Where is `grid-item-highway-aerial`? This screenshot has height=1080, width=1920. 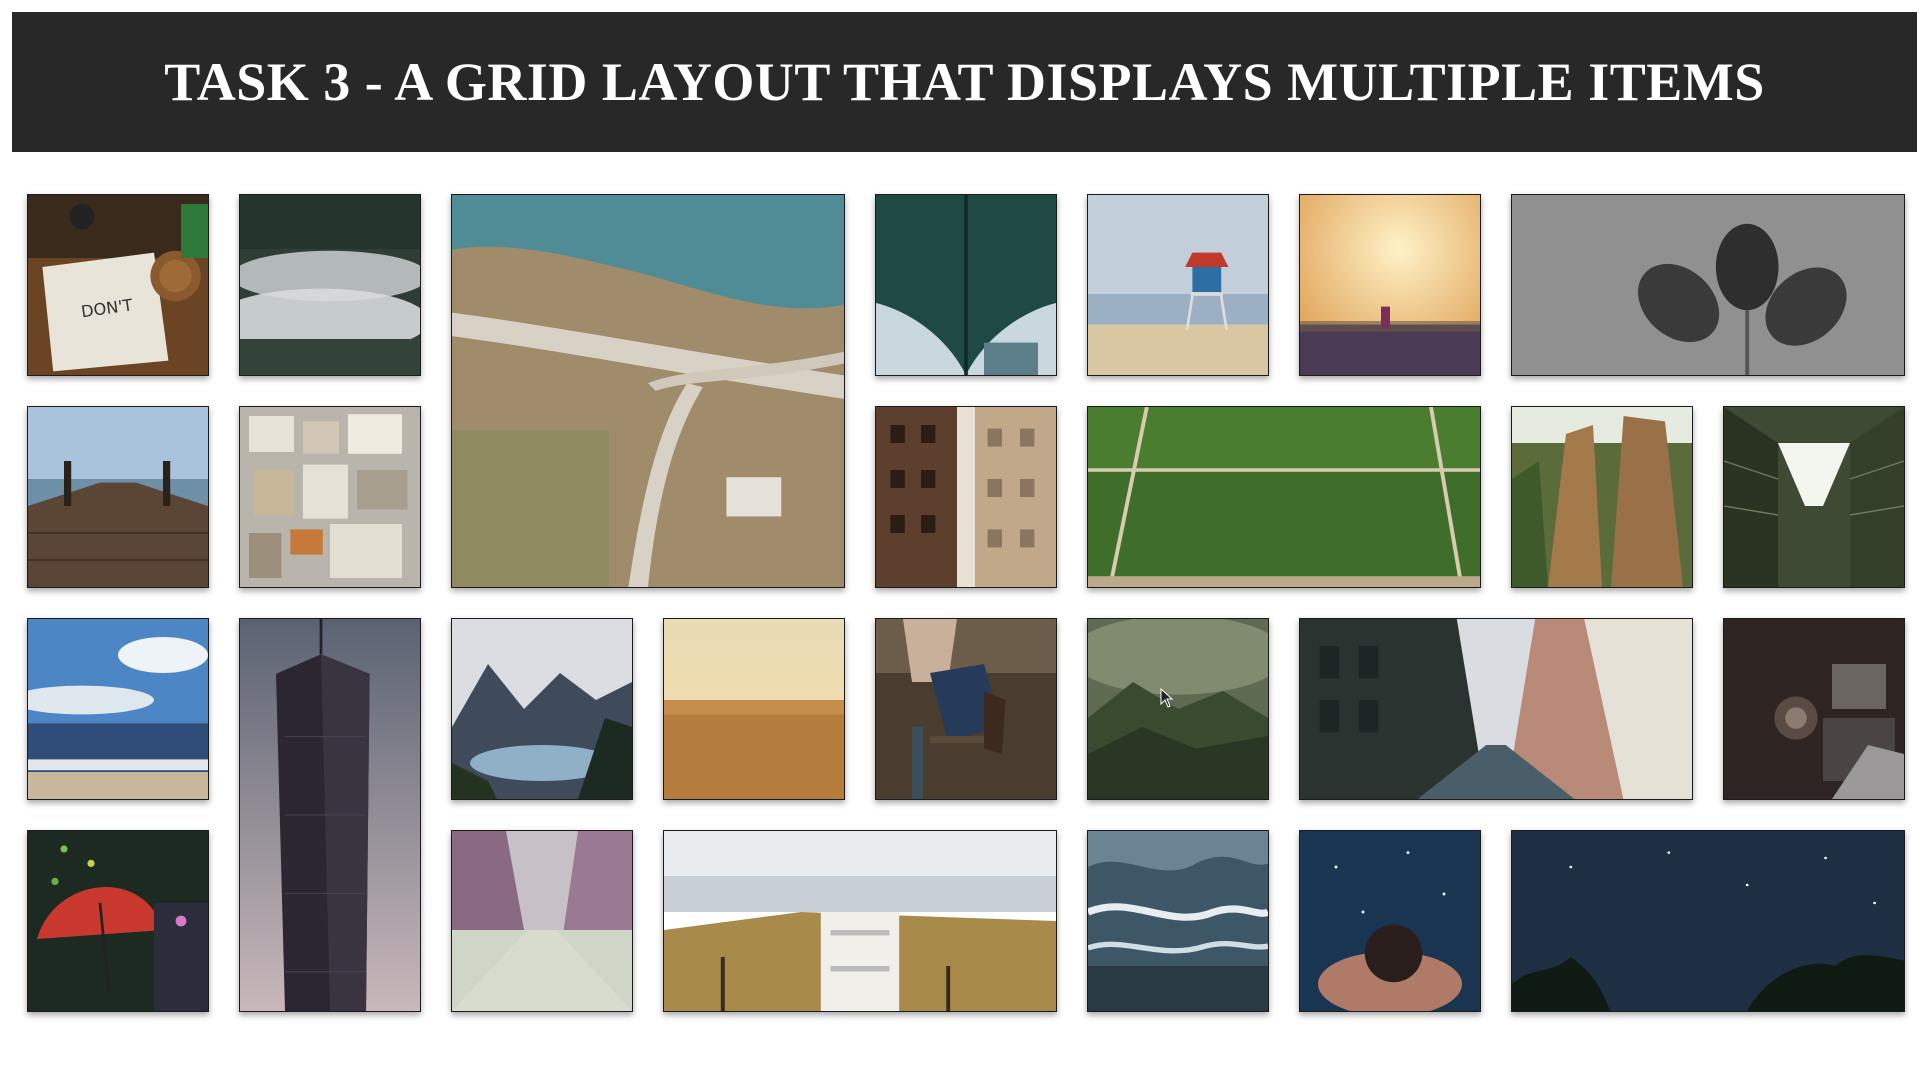
grid-item-highway-aerial is located at coordinates (648, 391).